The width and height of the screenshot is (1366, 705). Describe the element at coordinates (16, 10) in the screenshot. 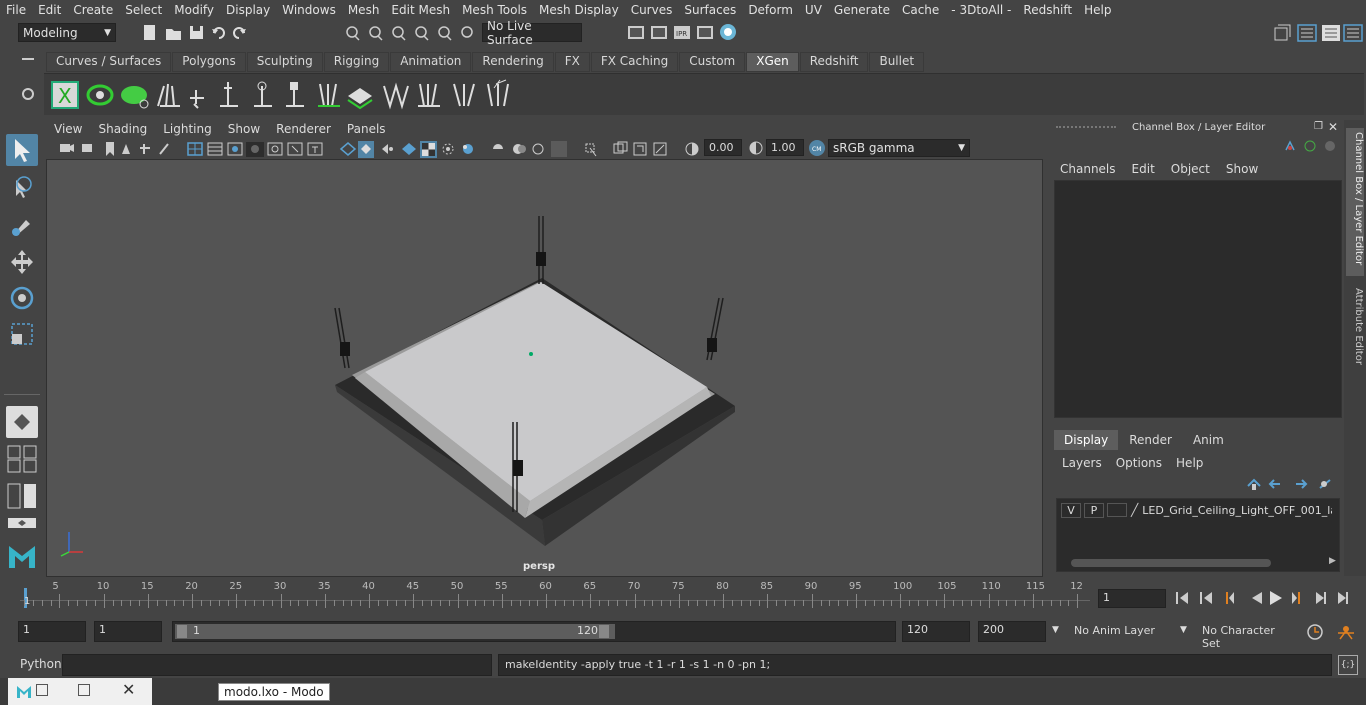

I see `menu-file: File` at that location.